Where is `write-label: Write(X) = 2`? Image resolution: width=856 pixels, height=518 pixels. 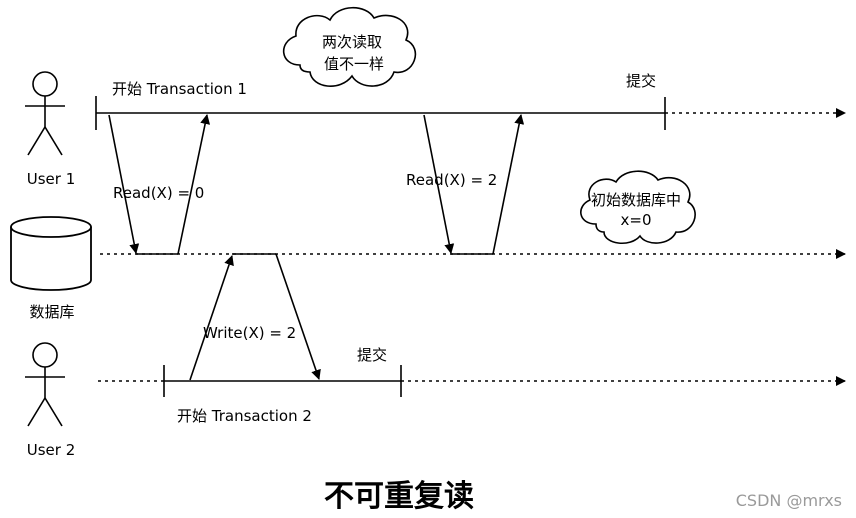
write-label: Write(X) = 2 is located at coordinates (249, 333).